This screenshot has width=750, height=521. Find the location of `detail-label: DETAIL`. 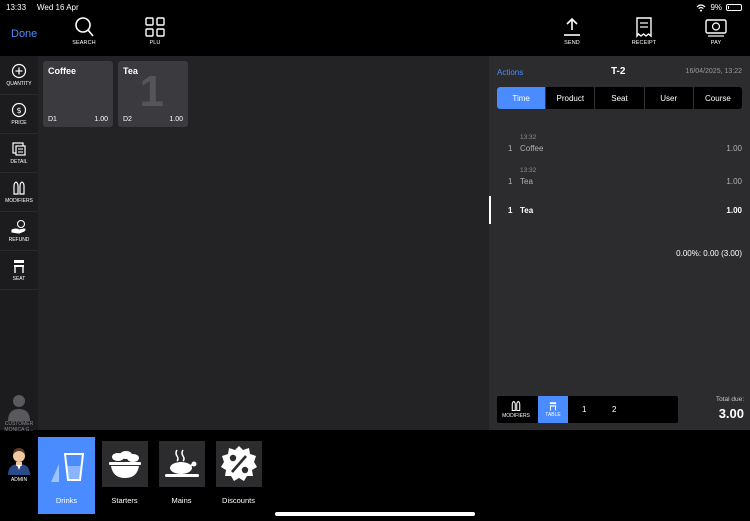

detail-label: DETAIL is located at coordinates (19, 162).